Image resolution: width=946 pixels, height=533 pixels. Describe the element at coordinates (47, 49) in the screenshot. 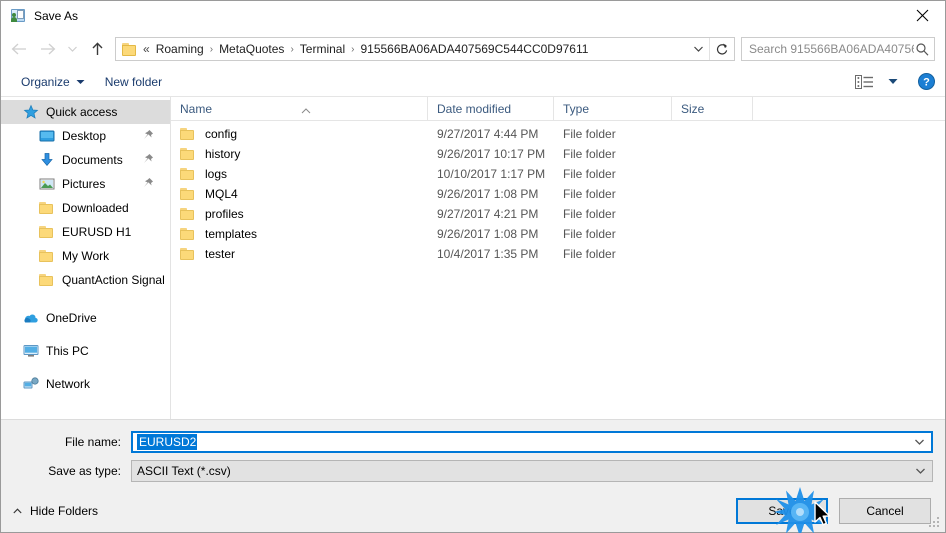

I see `forward-arrow-icon` at that location.